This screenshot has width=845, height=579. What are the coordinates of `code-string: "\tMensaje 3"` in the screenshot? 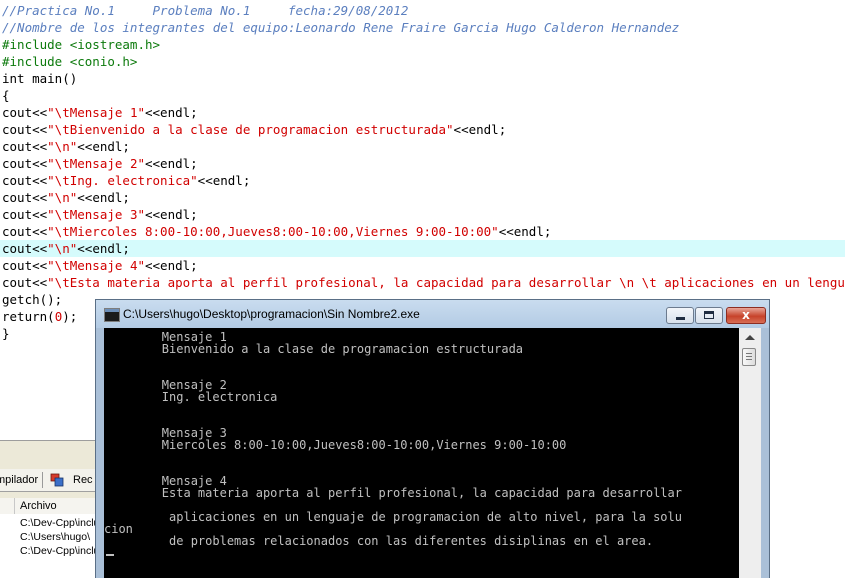 It's located at (96, 214).